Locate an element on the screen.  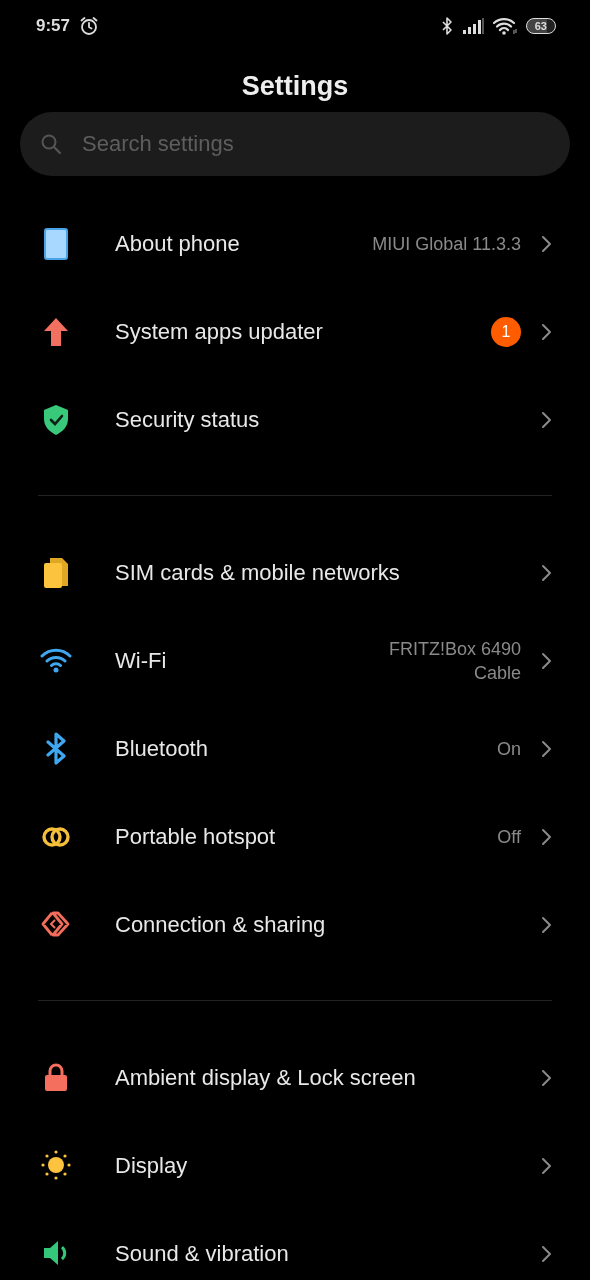
item-label: About phone is located at coordinates (178, 244).